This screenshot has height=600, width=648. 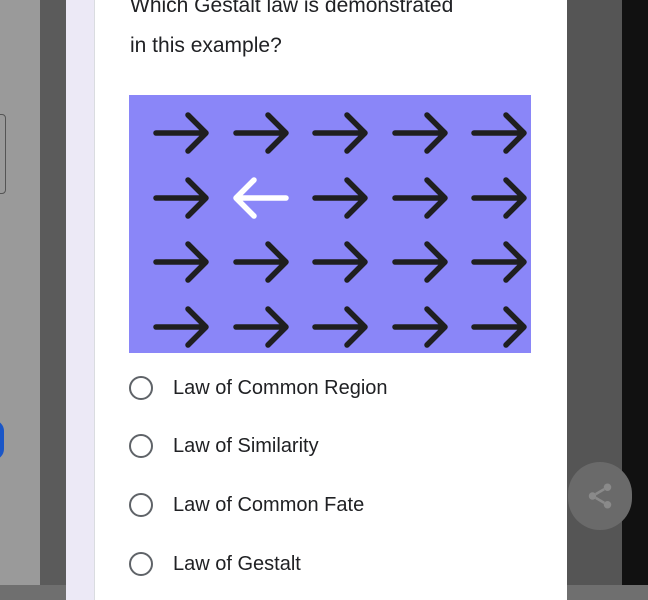 I want to click on share-icon, so click(x=600, y=496).